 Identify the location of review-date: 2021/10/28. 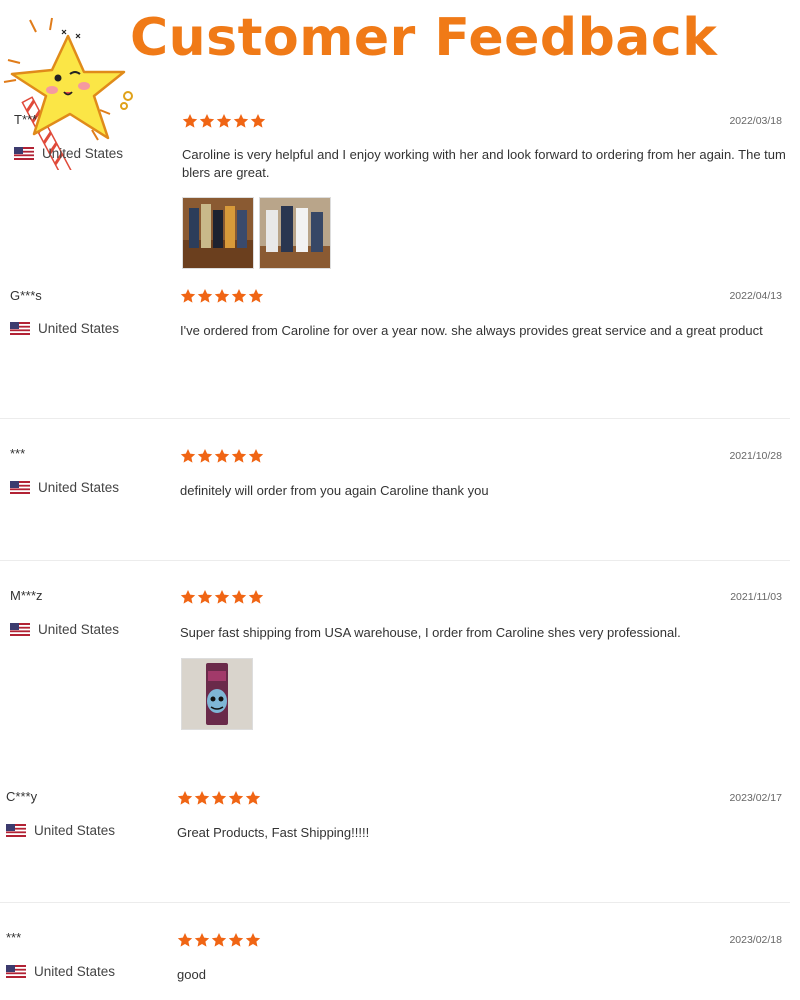
(755, 456).